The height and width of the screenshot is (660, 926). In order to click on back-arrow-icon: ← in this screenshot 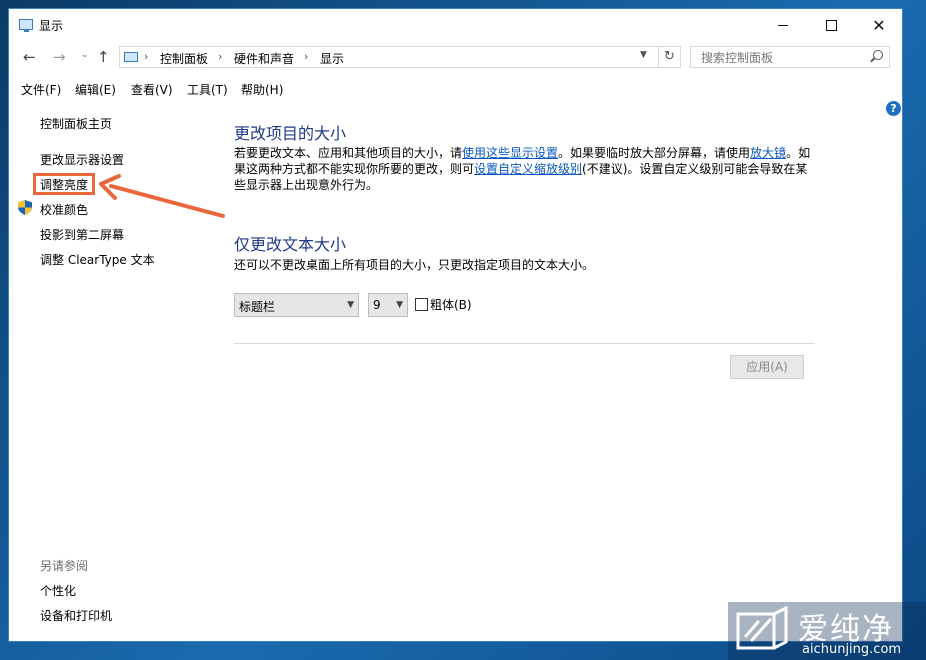, I will do `click(29, 57)`.